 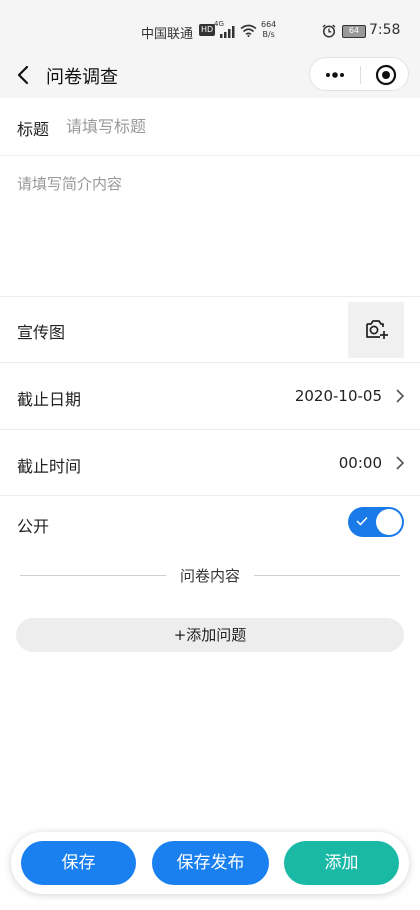 I want to click on network-speed: 664 B/s, so click(x=268, y=30).